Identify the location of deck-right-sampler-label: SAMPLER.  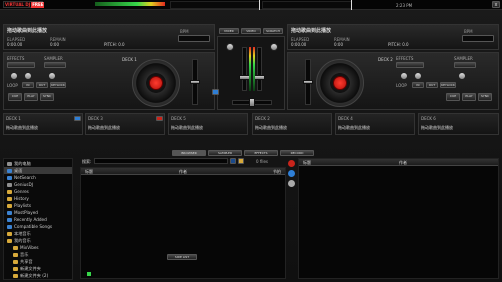
(463, 58).